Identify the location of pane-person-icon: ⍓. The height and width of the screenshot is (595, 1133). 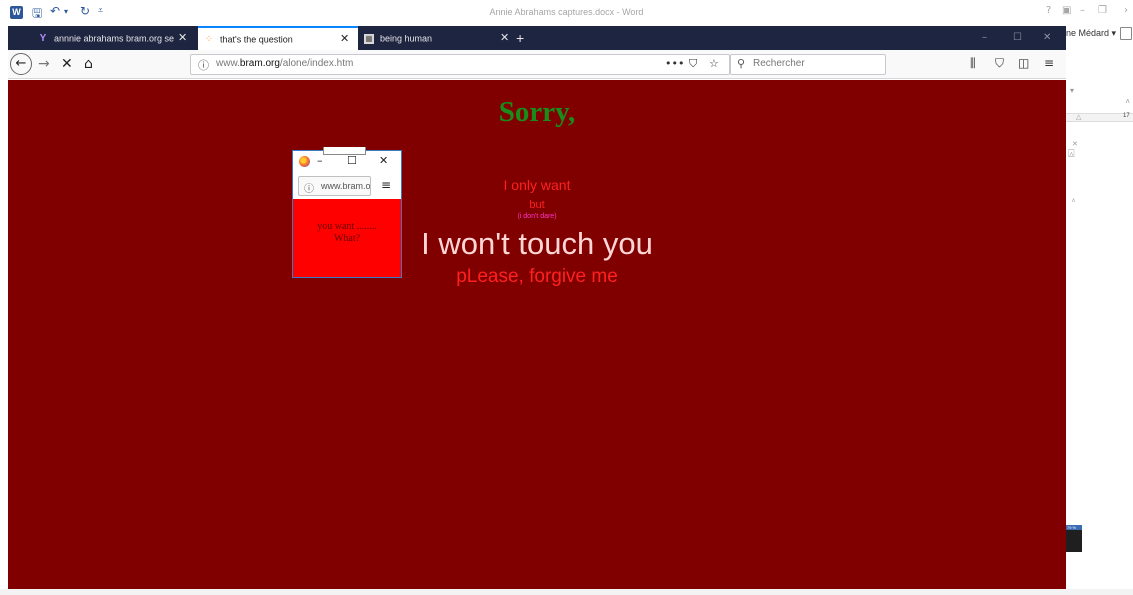
(1071, 154).